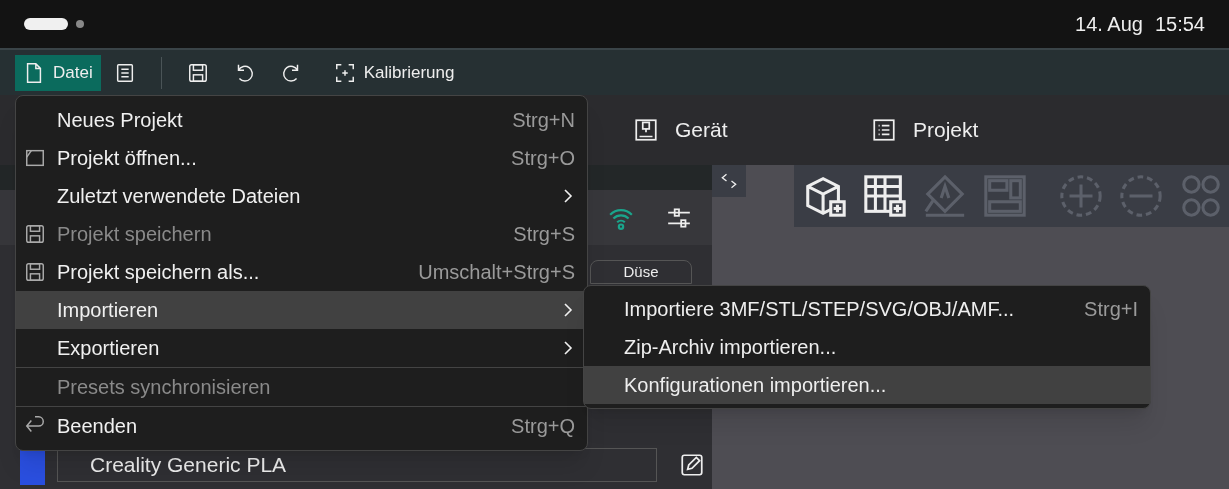 The image size is (1229, 489). What do you see at coordinates (752, 130) in the screenshot?
I see `tab: Gerät` at bounding box center [752, 130].